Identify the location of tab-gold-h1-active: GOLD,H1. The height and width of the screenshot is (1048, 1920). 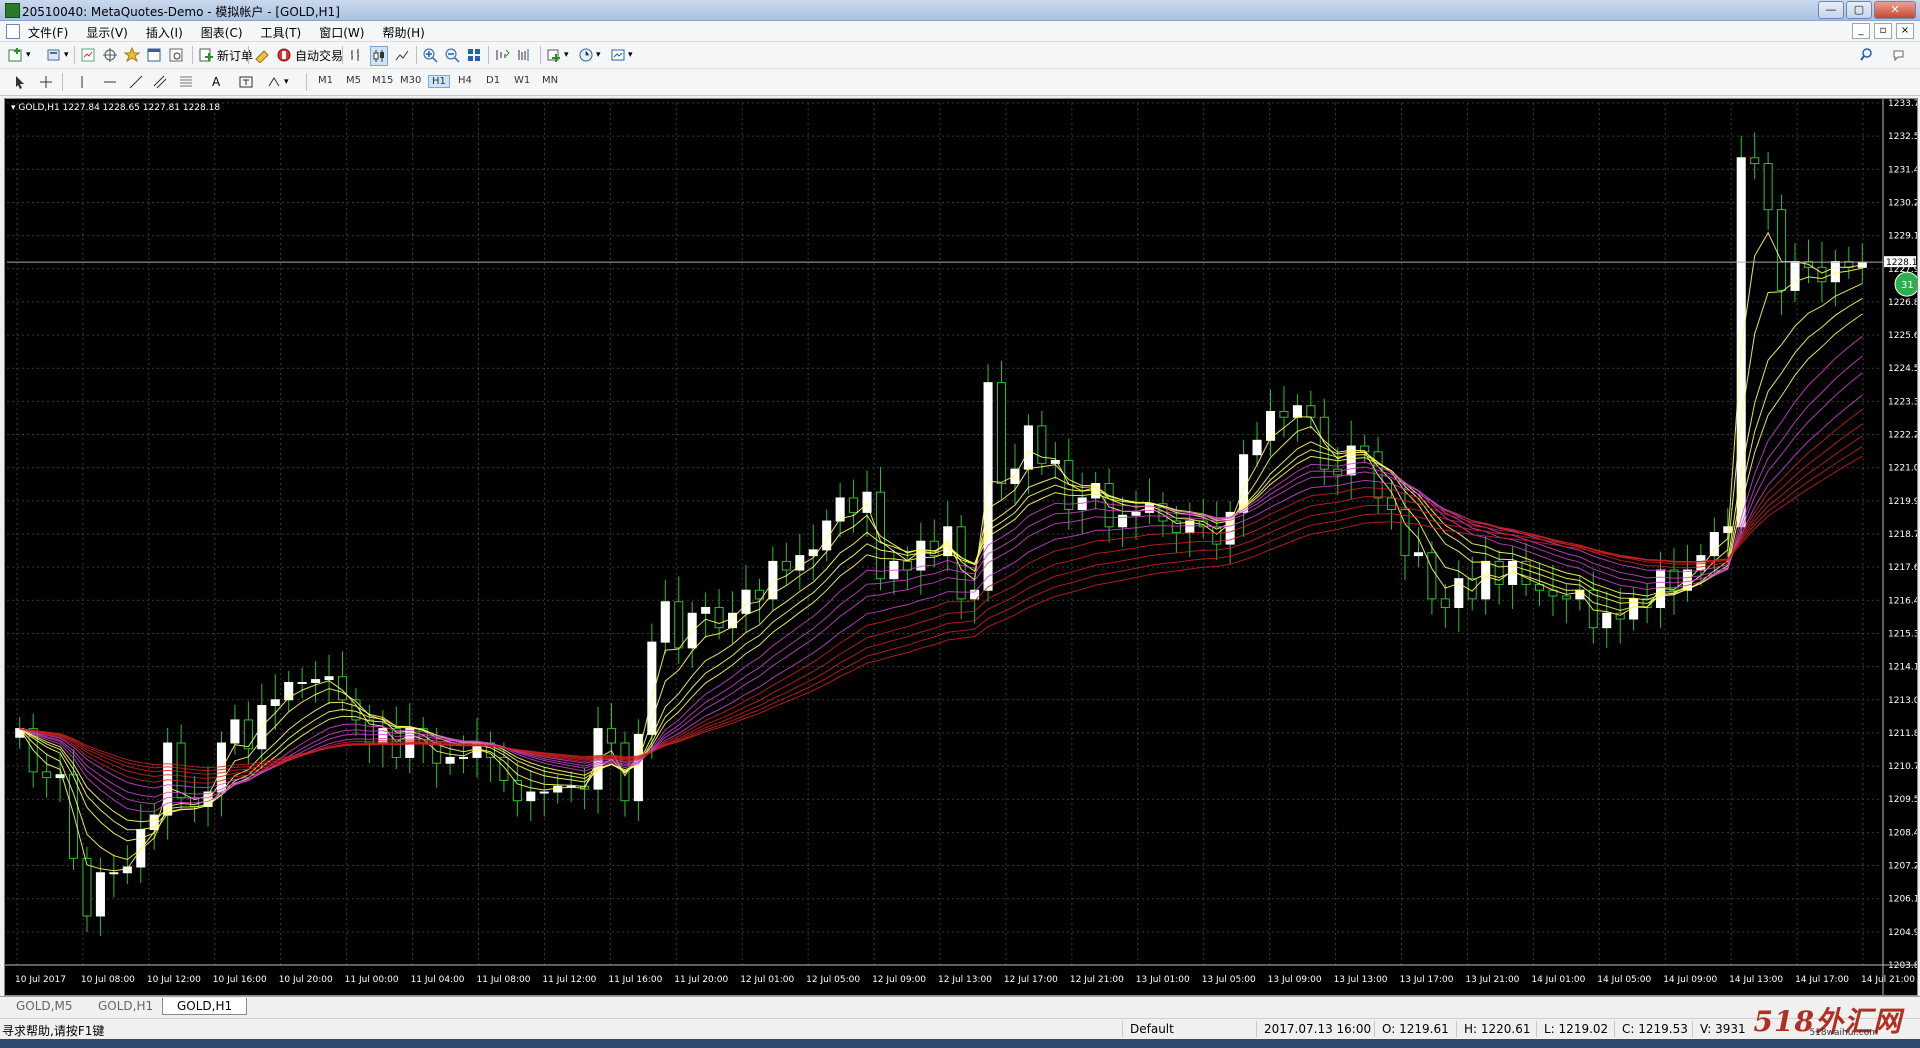
(205, 1006).